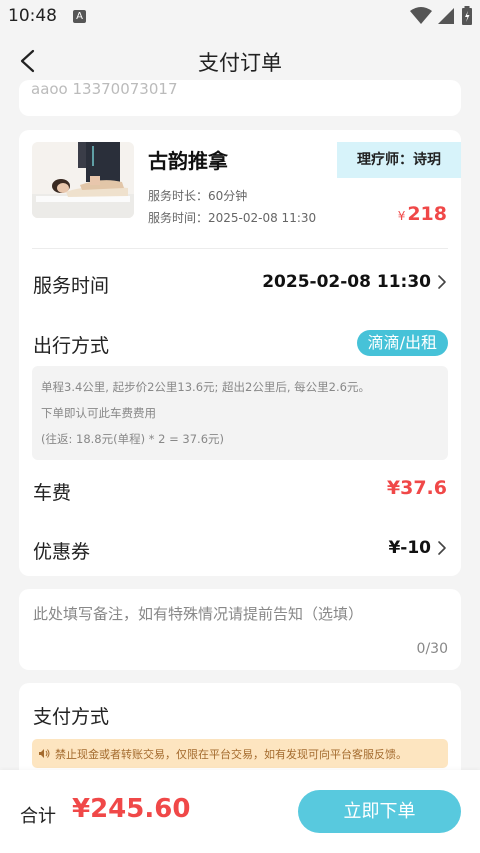 The height and width of the screenshot is (853, 480). I want to click on service-price: ¥218, so click(422, 214).